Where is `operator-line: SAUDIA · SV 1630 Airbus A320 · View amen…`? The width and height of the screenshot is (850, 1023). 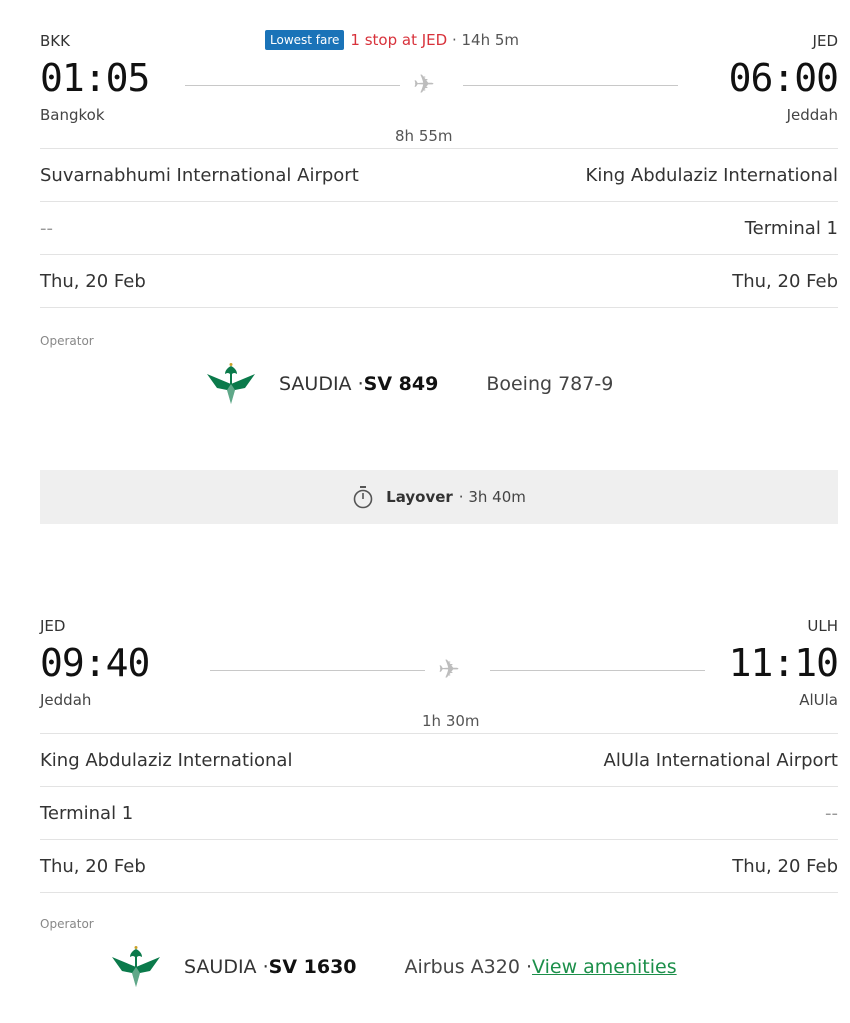 operator-line: SAUDIA · SV 1630 Airbus A320 · View amen… is located at coordinates (439, 963).